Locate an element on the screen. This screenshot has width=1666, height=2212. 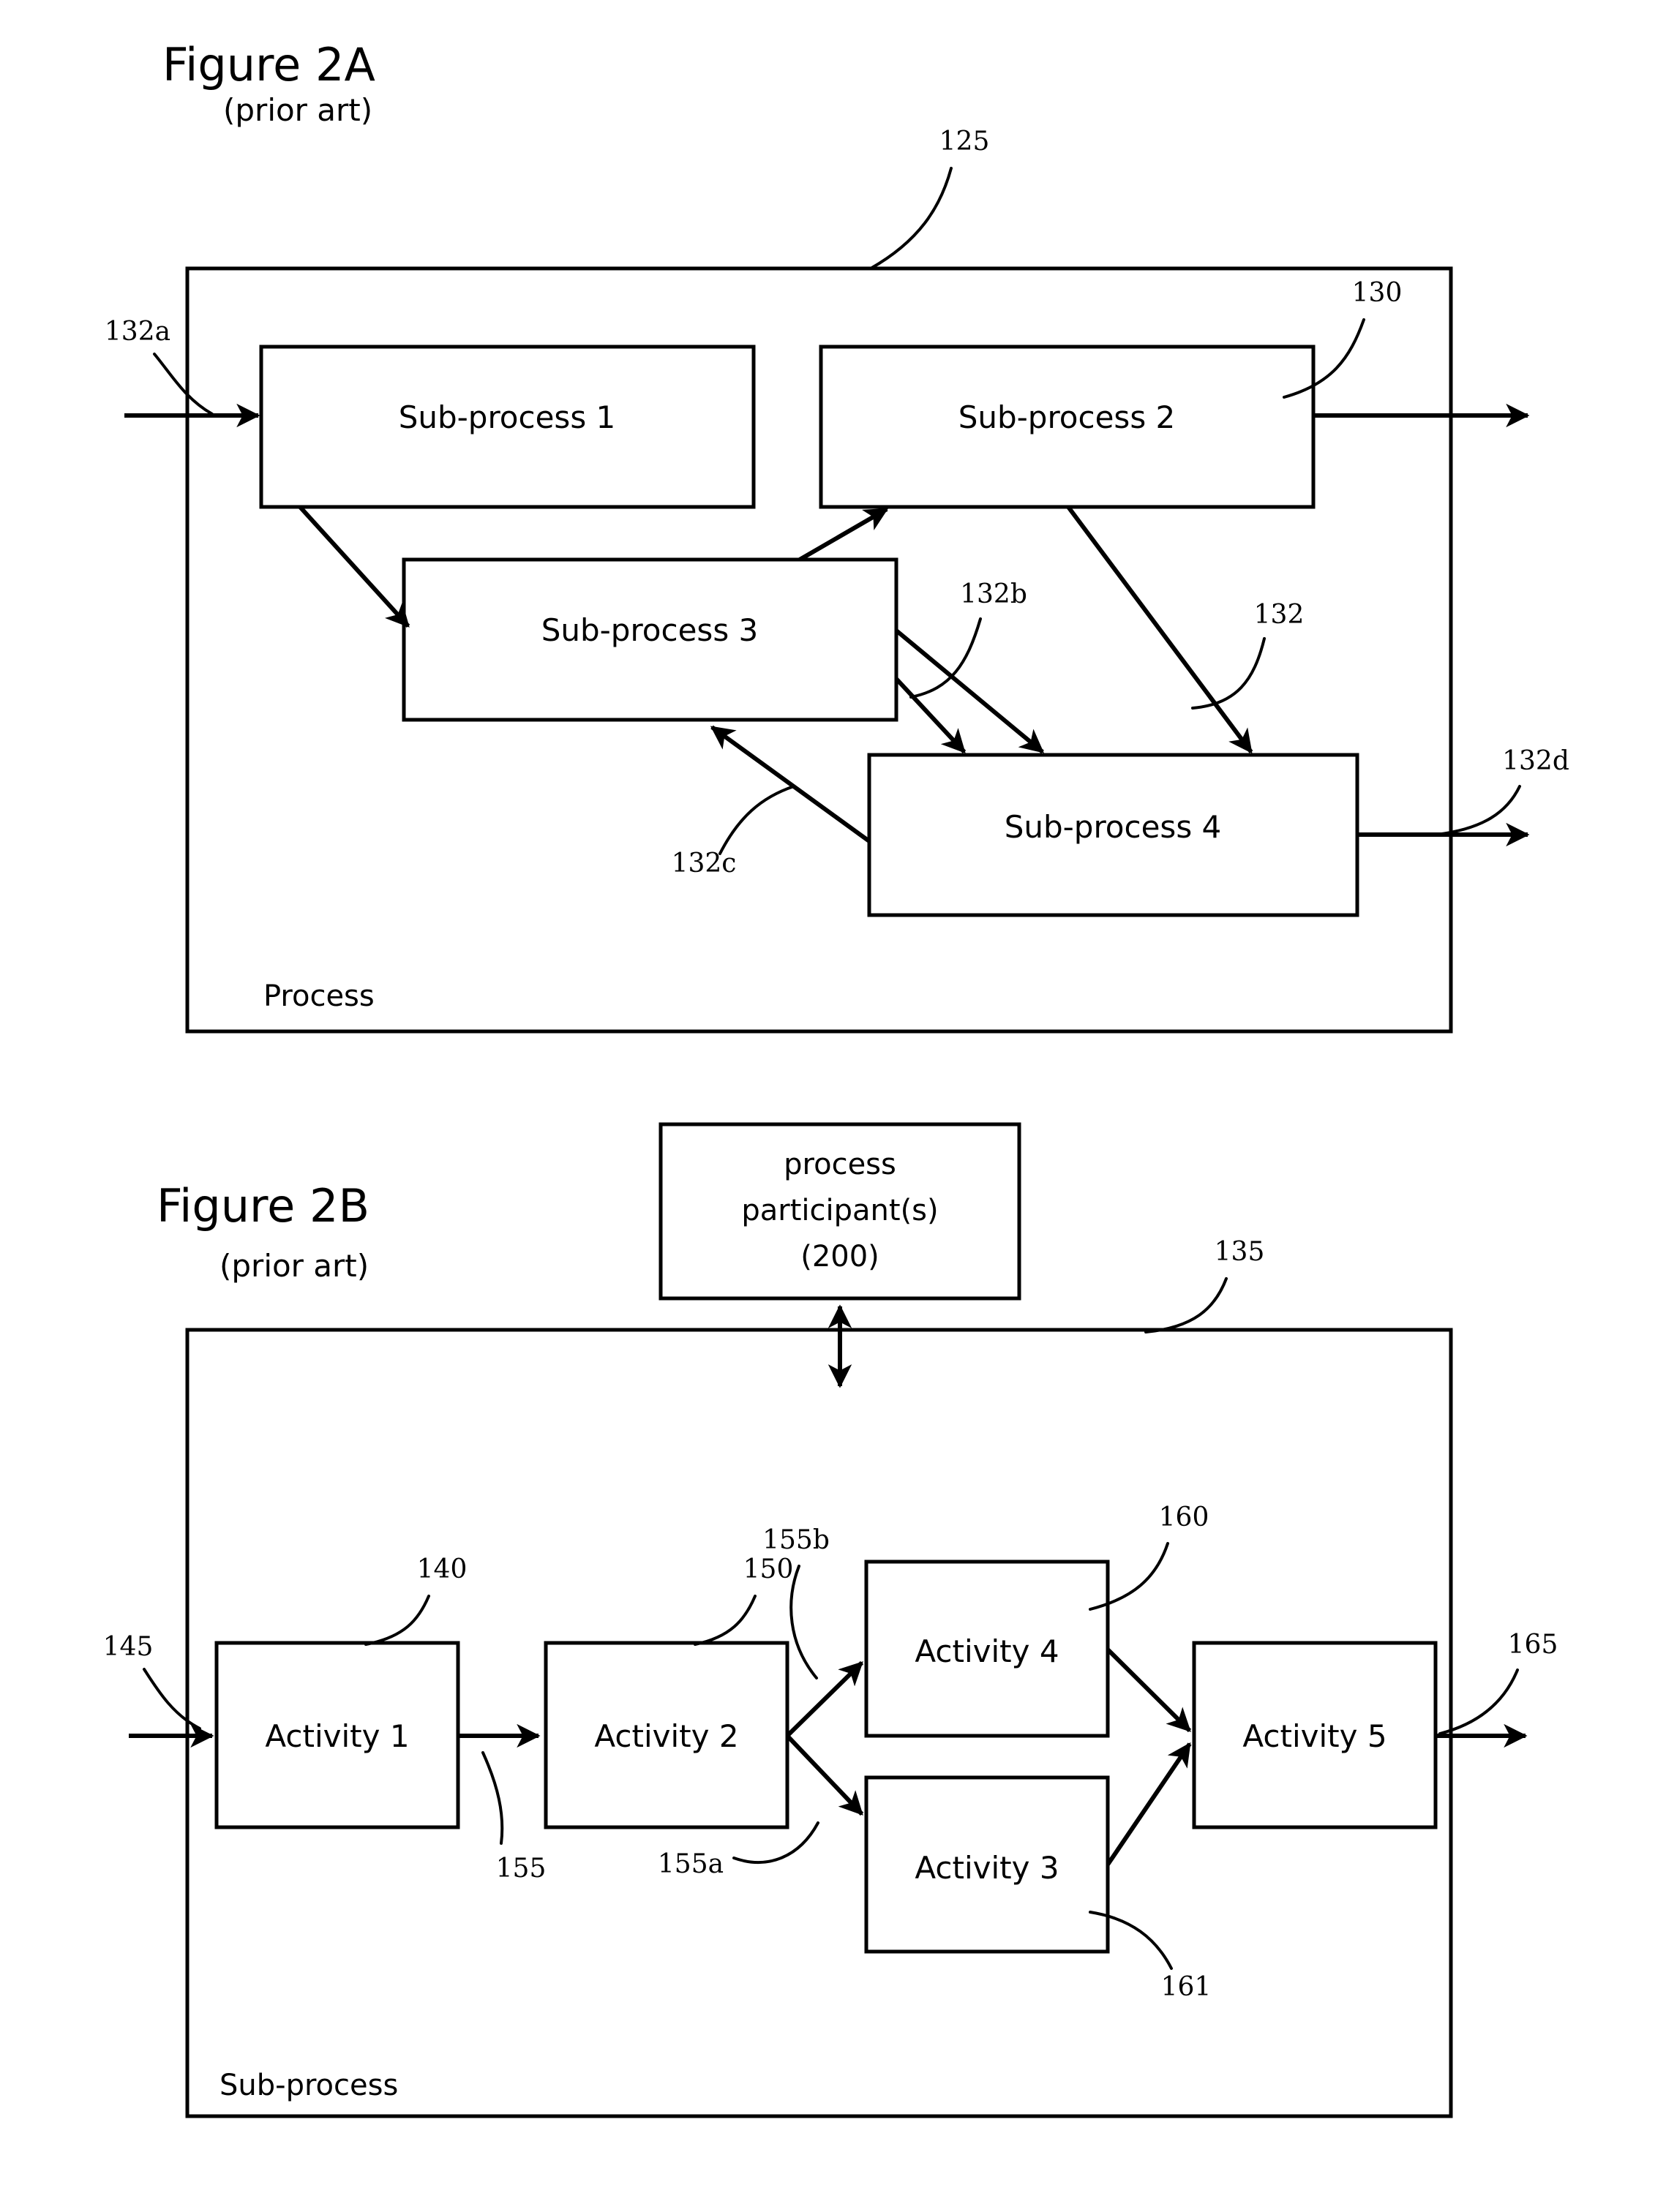
ref-125: 125 is located at coordinates (964, 142).